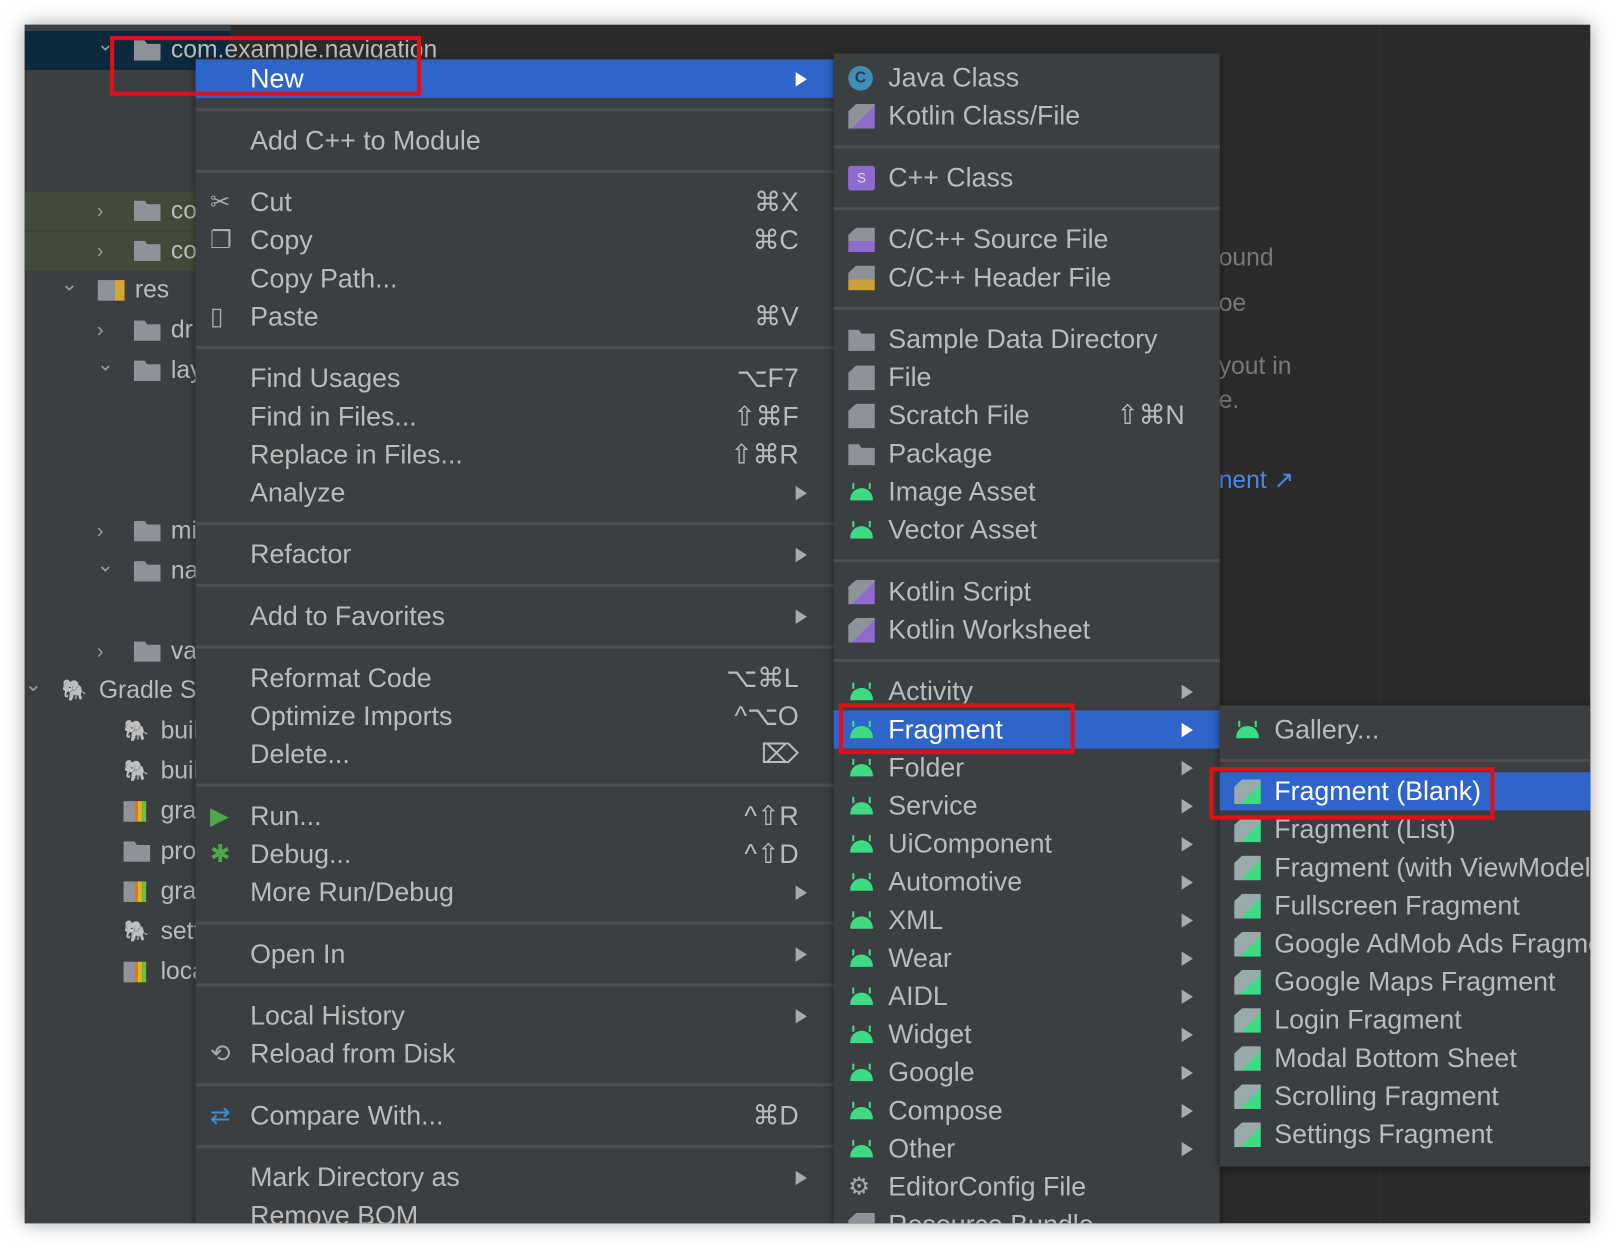 This screenshot has width=1614, height=1248. I want to click on menu-item-aidl: AIDL, so click(1027, 996).